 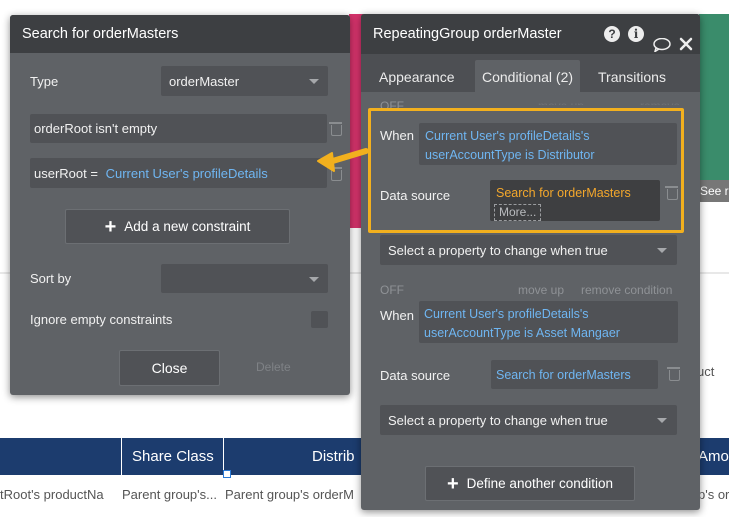 What do you see at coordinates (684, 102) in the screenshot?
I see `condition-1-remove: remove condition` at bounding box center [684, 102].